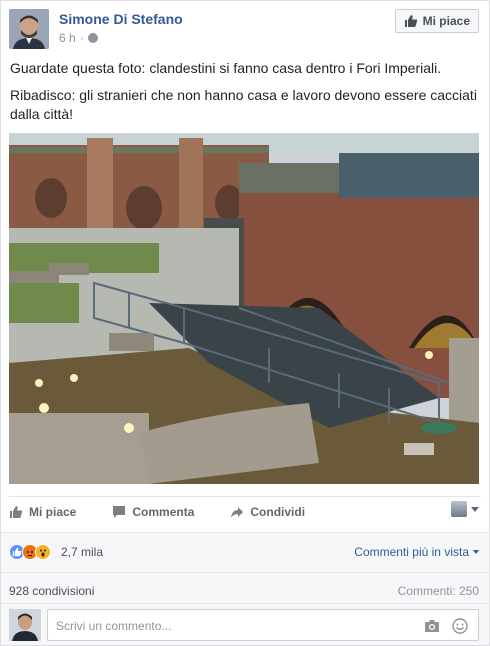  I want to click on comment-count: Commenti: 250, so click(438, 591).